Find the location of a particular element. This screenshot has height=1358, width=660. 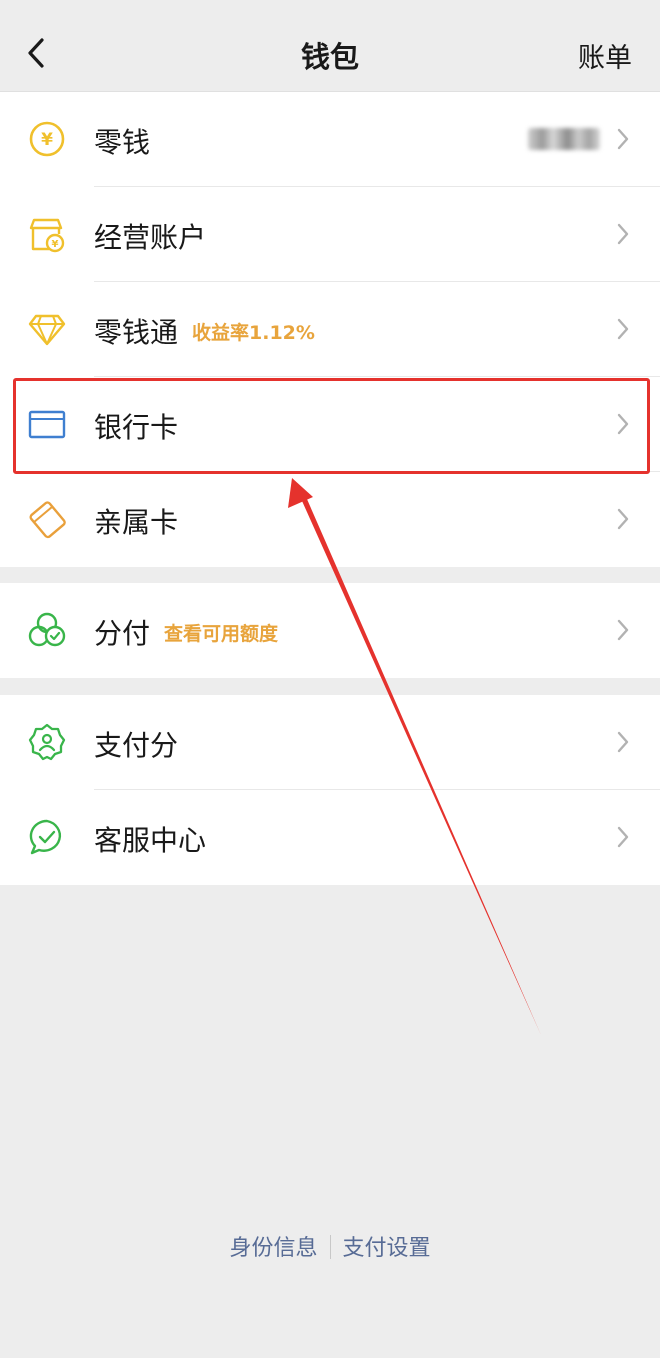

row-label-with-tag: 零钱通 收益率1.12% is located at coordinates (204, 331).